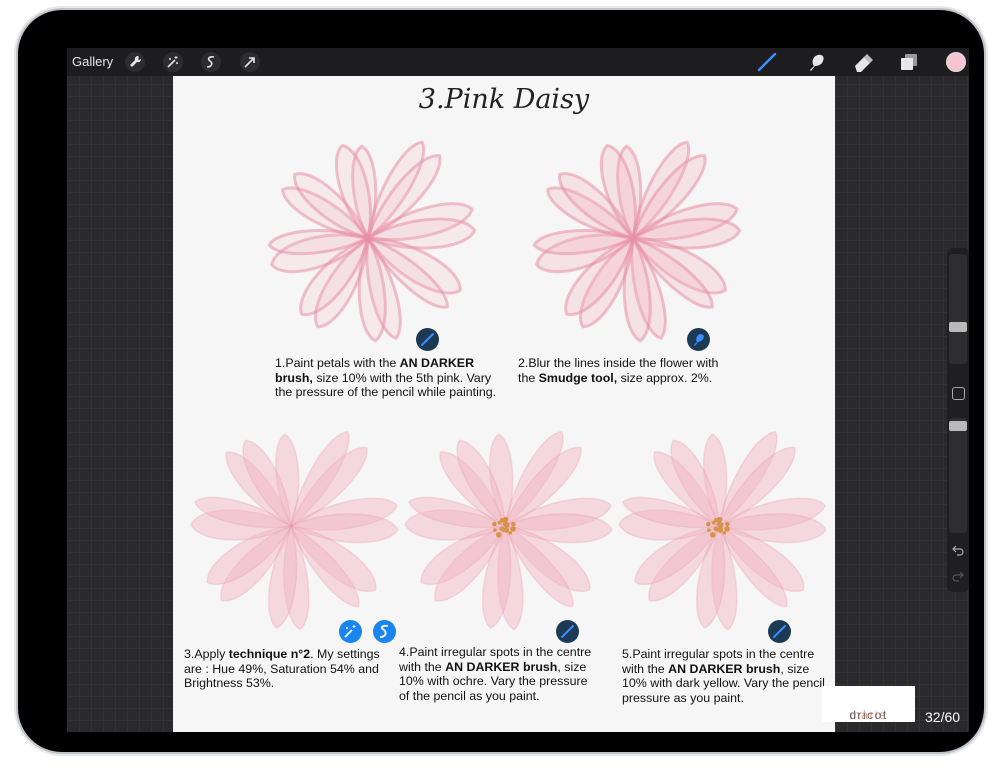  What do you see at coordinates (767, 62) in the screenshot?
I see `brush-icon` at bounding box center [767, 62].